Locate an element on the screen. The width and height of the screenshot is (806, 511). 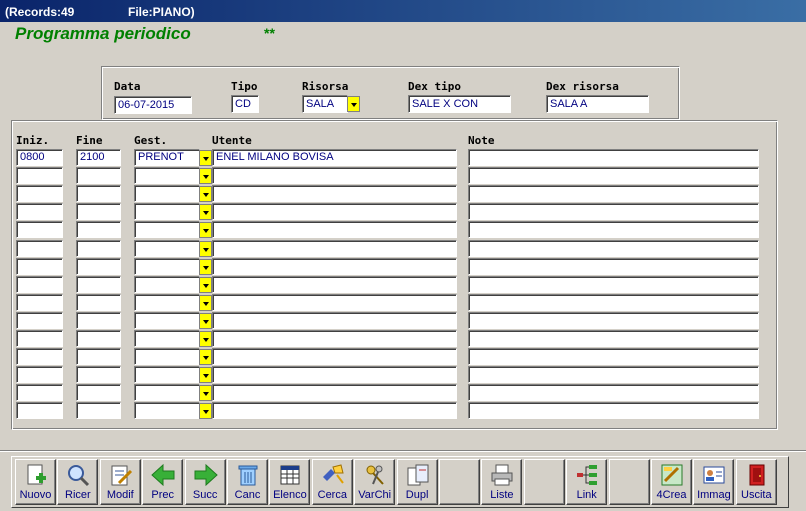
succ-button: Succ is located at coordinates (205, 482).